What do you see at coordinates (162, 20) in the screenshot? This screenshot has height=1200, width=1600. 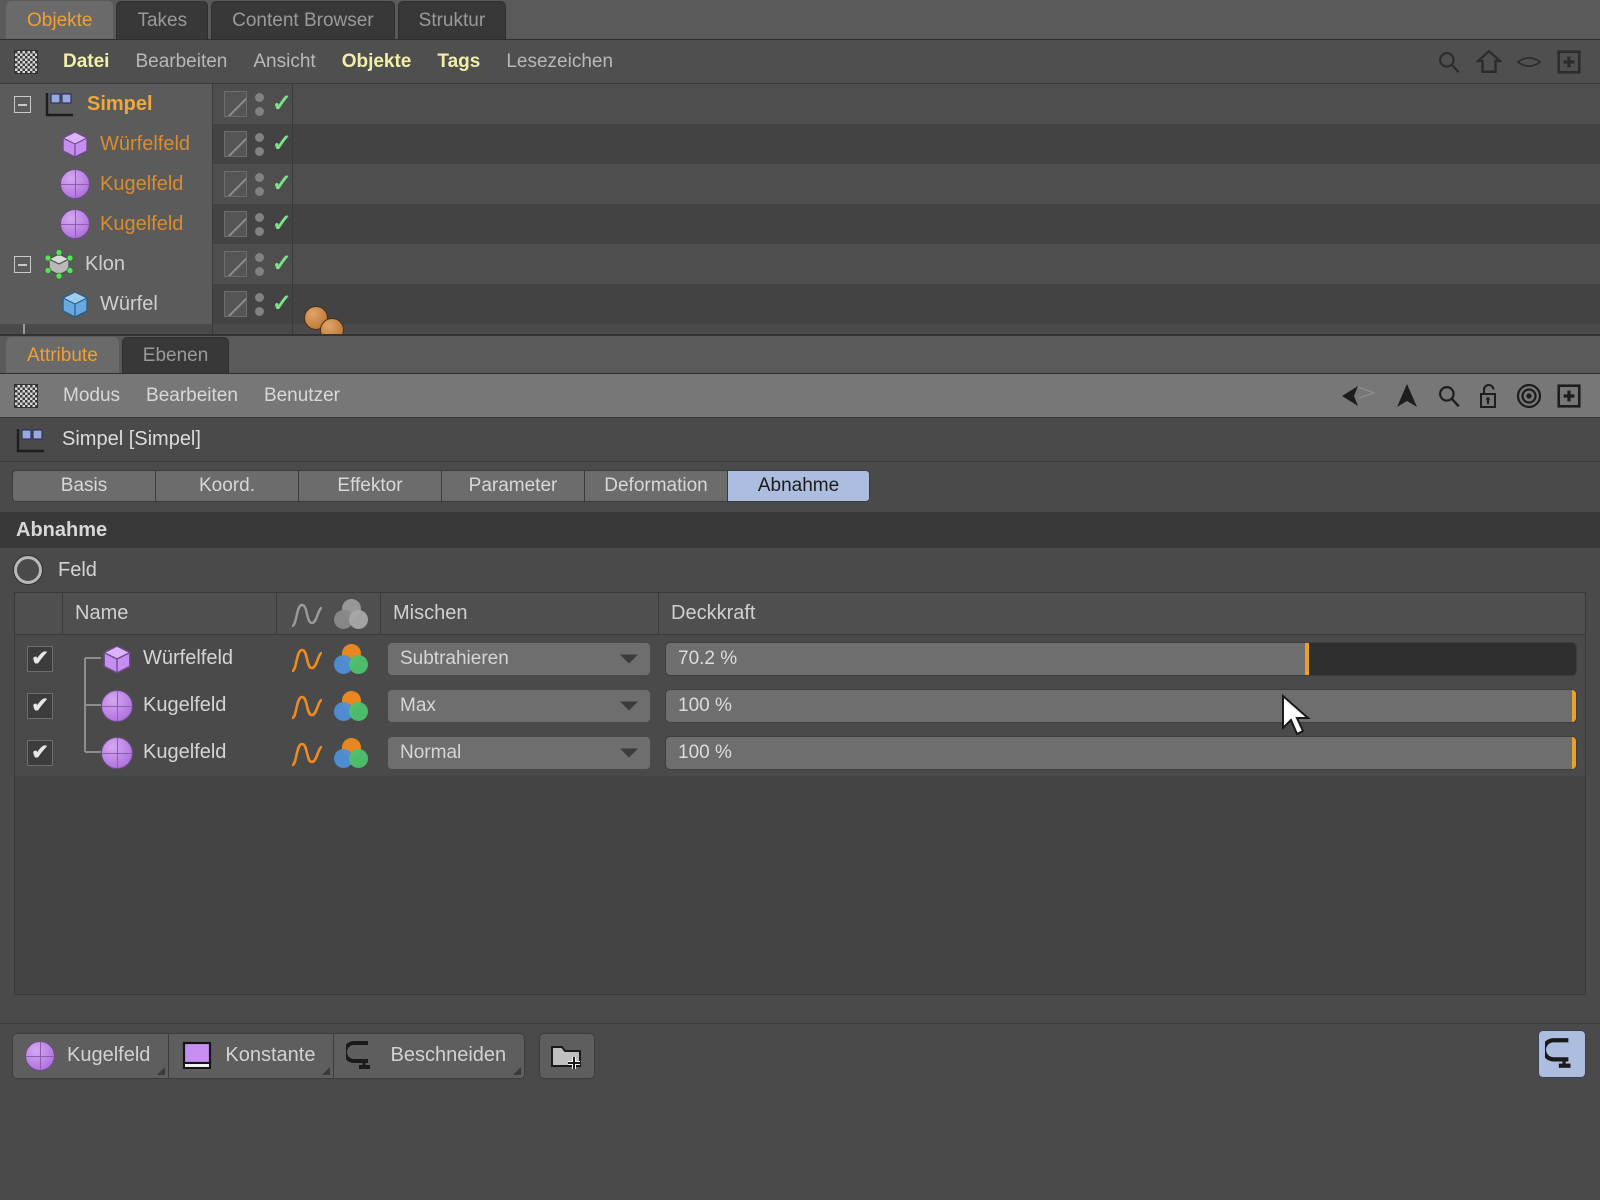 I see `tab-takes: Takes` at bounding box center [162, 20].